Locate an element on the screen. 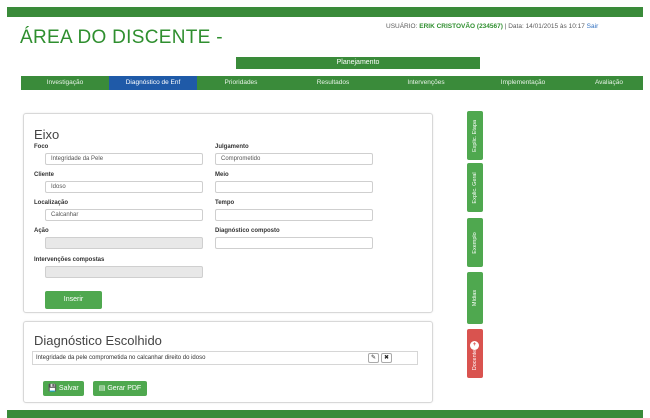 This screenshot has width=650, height=418. delete-icon: ✖ is located at coordinates (386, 358).